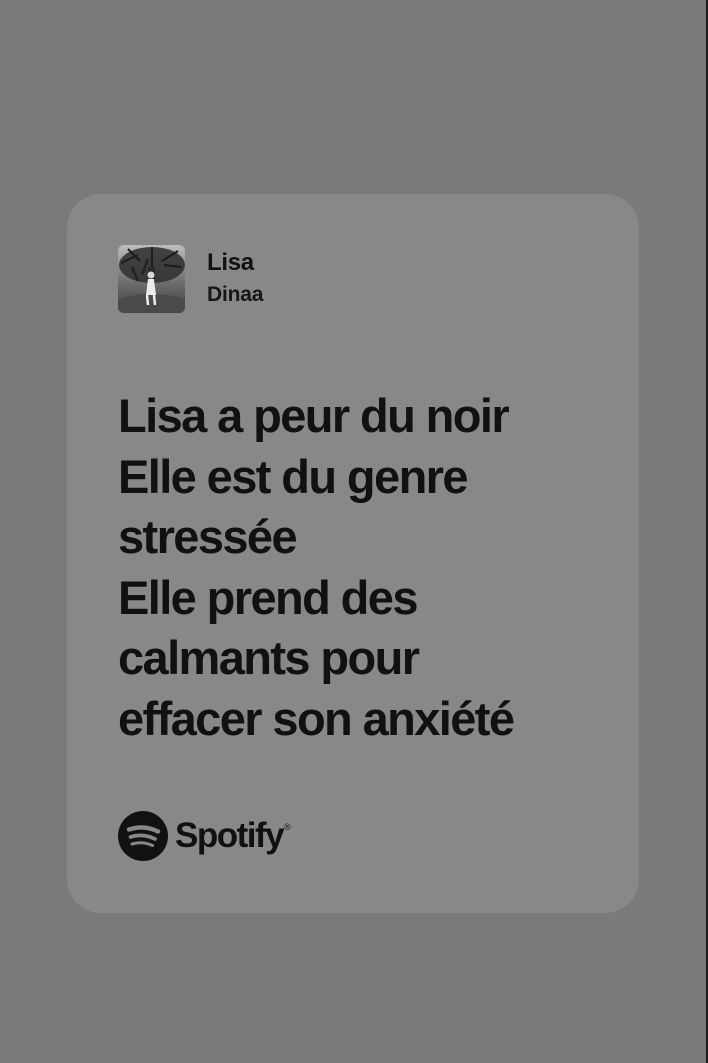 The image size is (708, 1063). Describe the element at coordinates (208, 536) in the screenshot. I see `lyric-line: stressée` at that location.